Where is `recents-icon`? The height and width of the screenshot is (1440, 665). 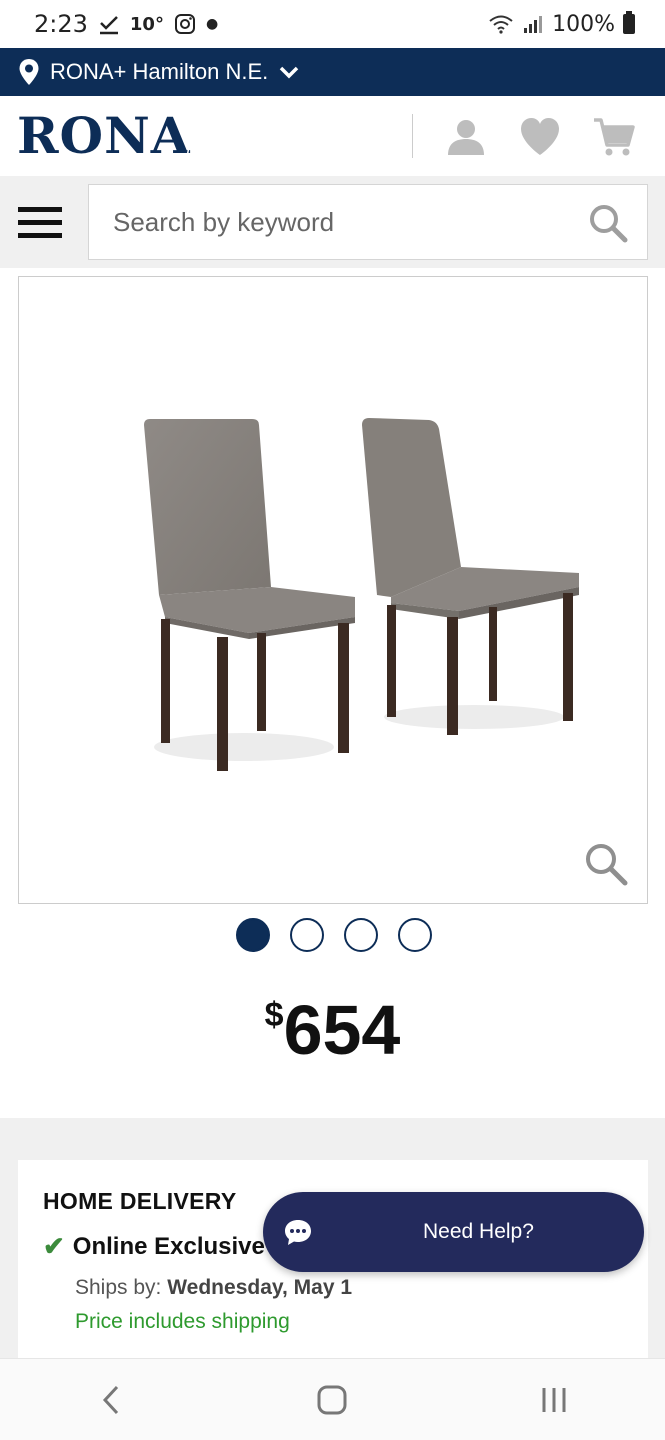 recents-icon is located at coordinates (554, 1400).